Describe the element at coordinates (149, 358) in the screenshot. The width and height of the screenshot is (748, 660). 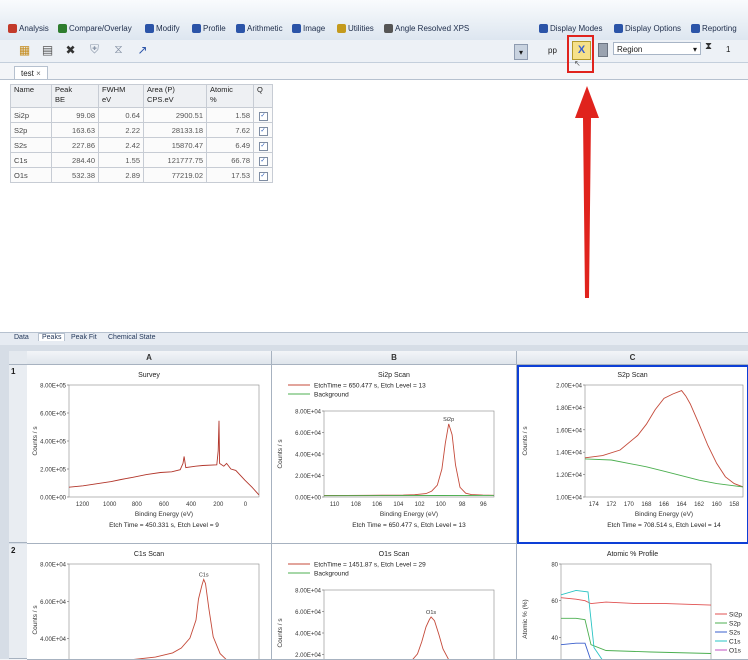
I see `column-header-a: A` at that location.